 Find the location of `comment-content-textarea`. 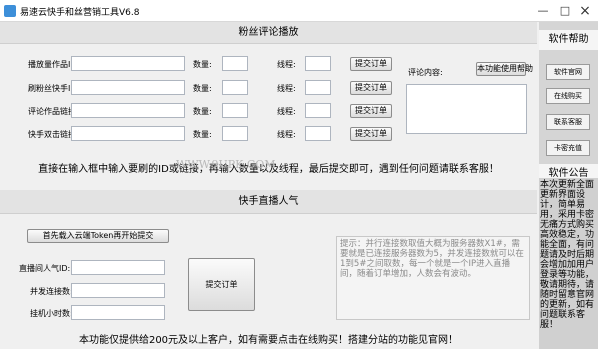

comment-content-textarea is located at coordinates (466, 109).